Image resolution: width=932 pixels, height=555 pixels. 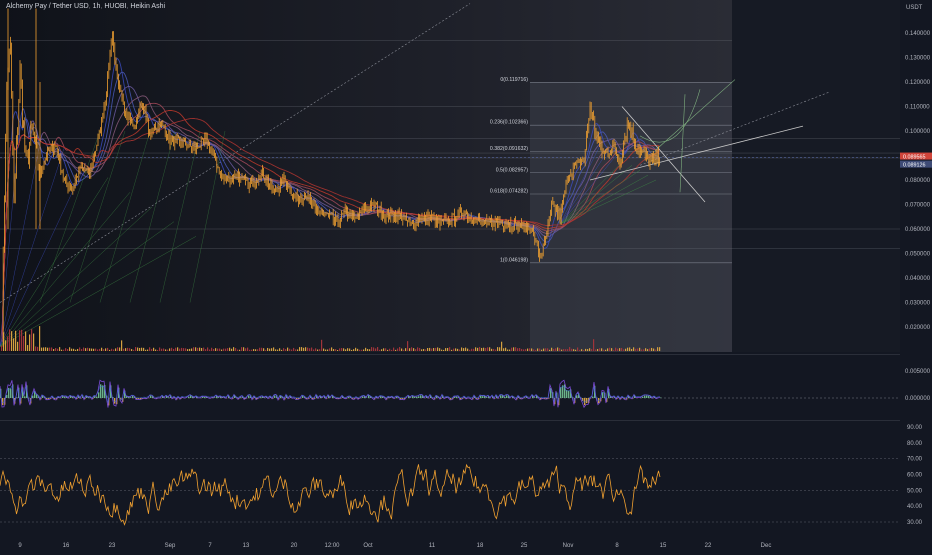 I want to click on rsi-tick-label: 30.00, so click(x=915, y=523).